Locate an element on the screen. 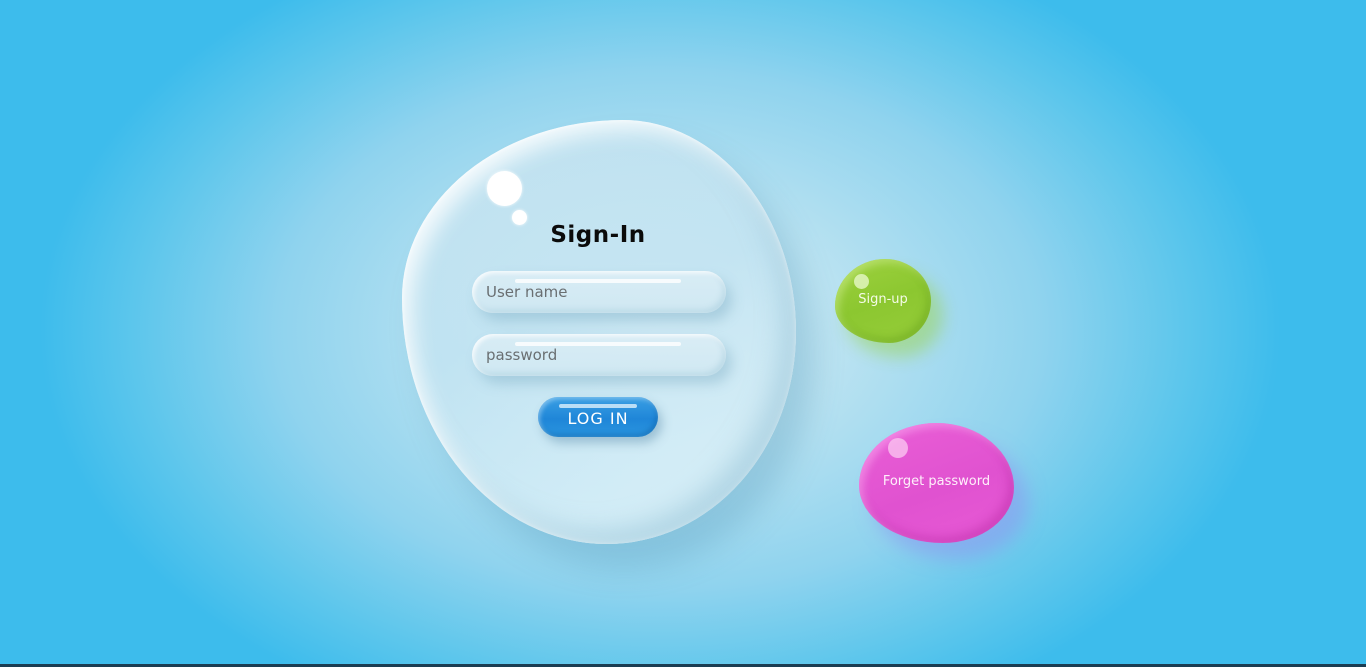  decorative-bubble-large is located at coordinates (504, 188).